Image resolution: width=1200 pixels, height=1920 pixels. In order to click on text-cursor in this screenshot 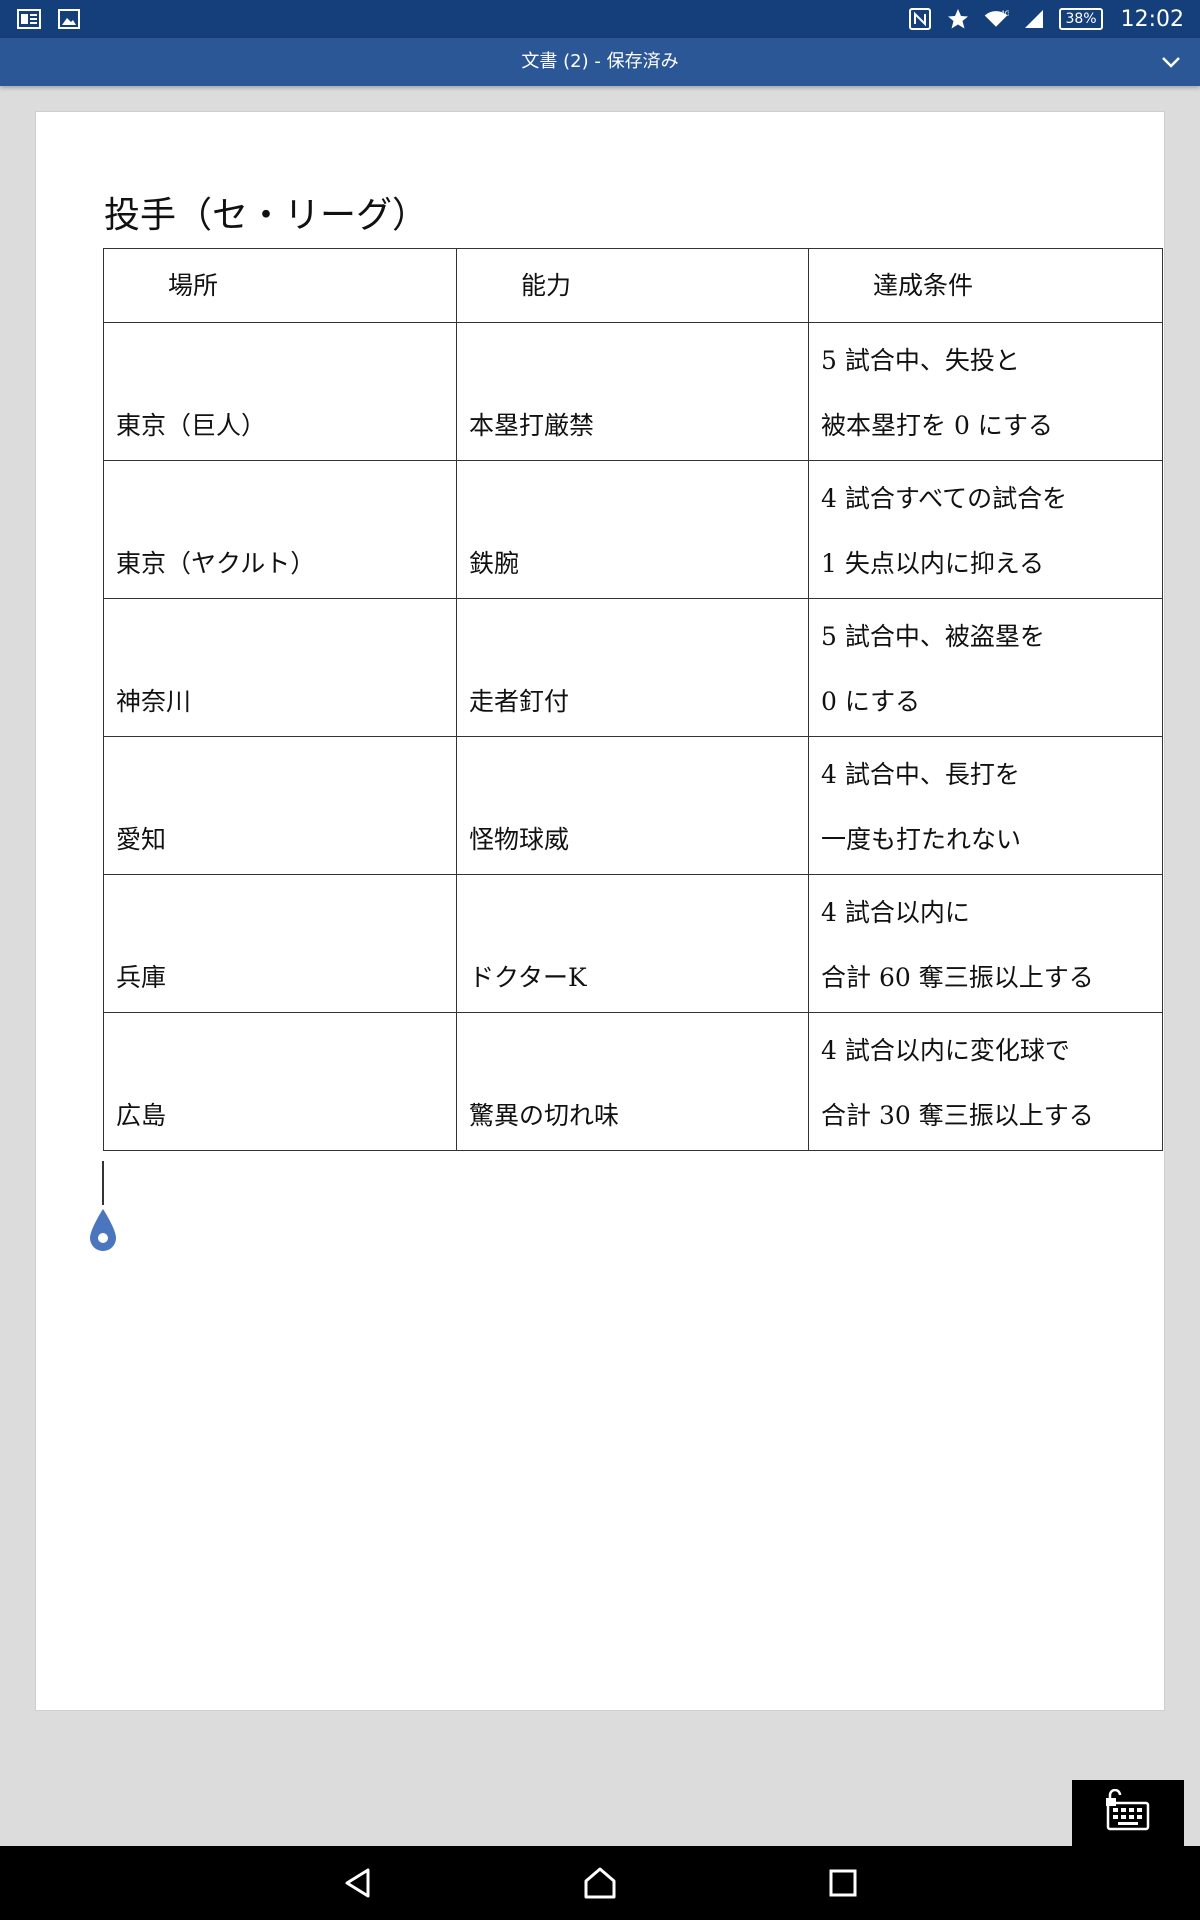, I will do `click(103, 1183)`.